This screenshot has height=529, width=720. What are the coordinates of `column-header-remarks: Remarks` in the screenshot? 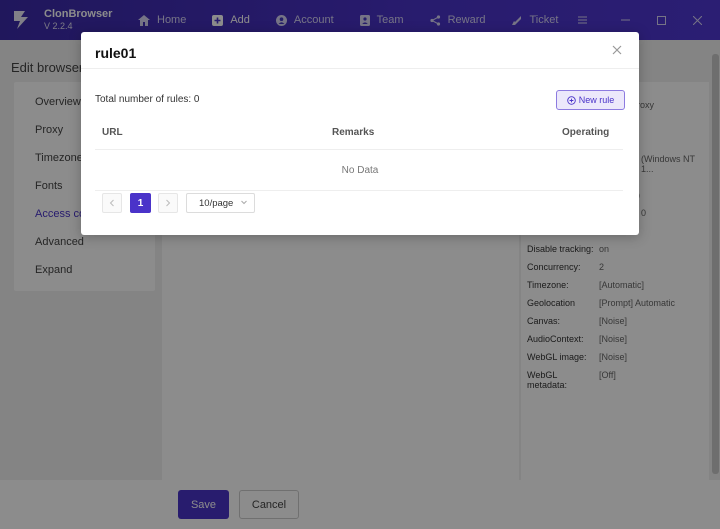 It's located at (353, 132).